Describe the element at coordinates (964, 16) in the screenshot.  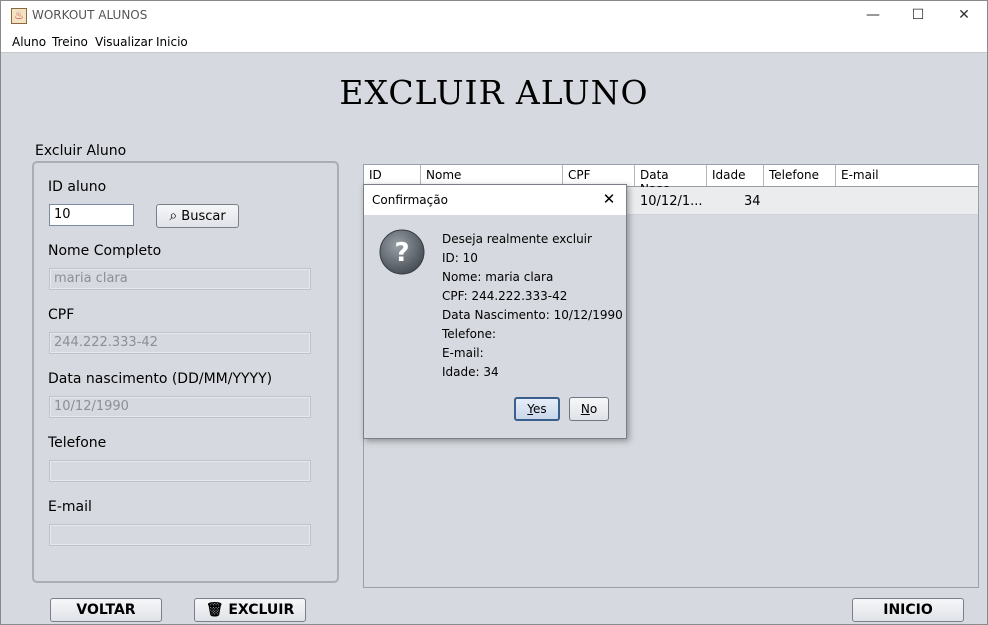
I see `close-button: ✕` at that location.